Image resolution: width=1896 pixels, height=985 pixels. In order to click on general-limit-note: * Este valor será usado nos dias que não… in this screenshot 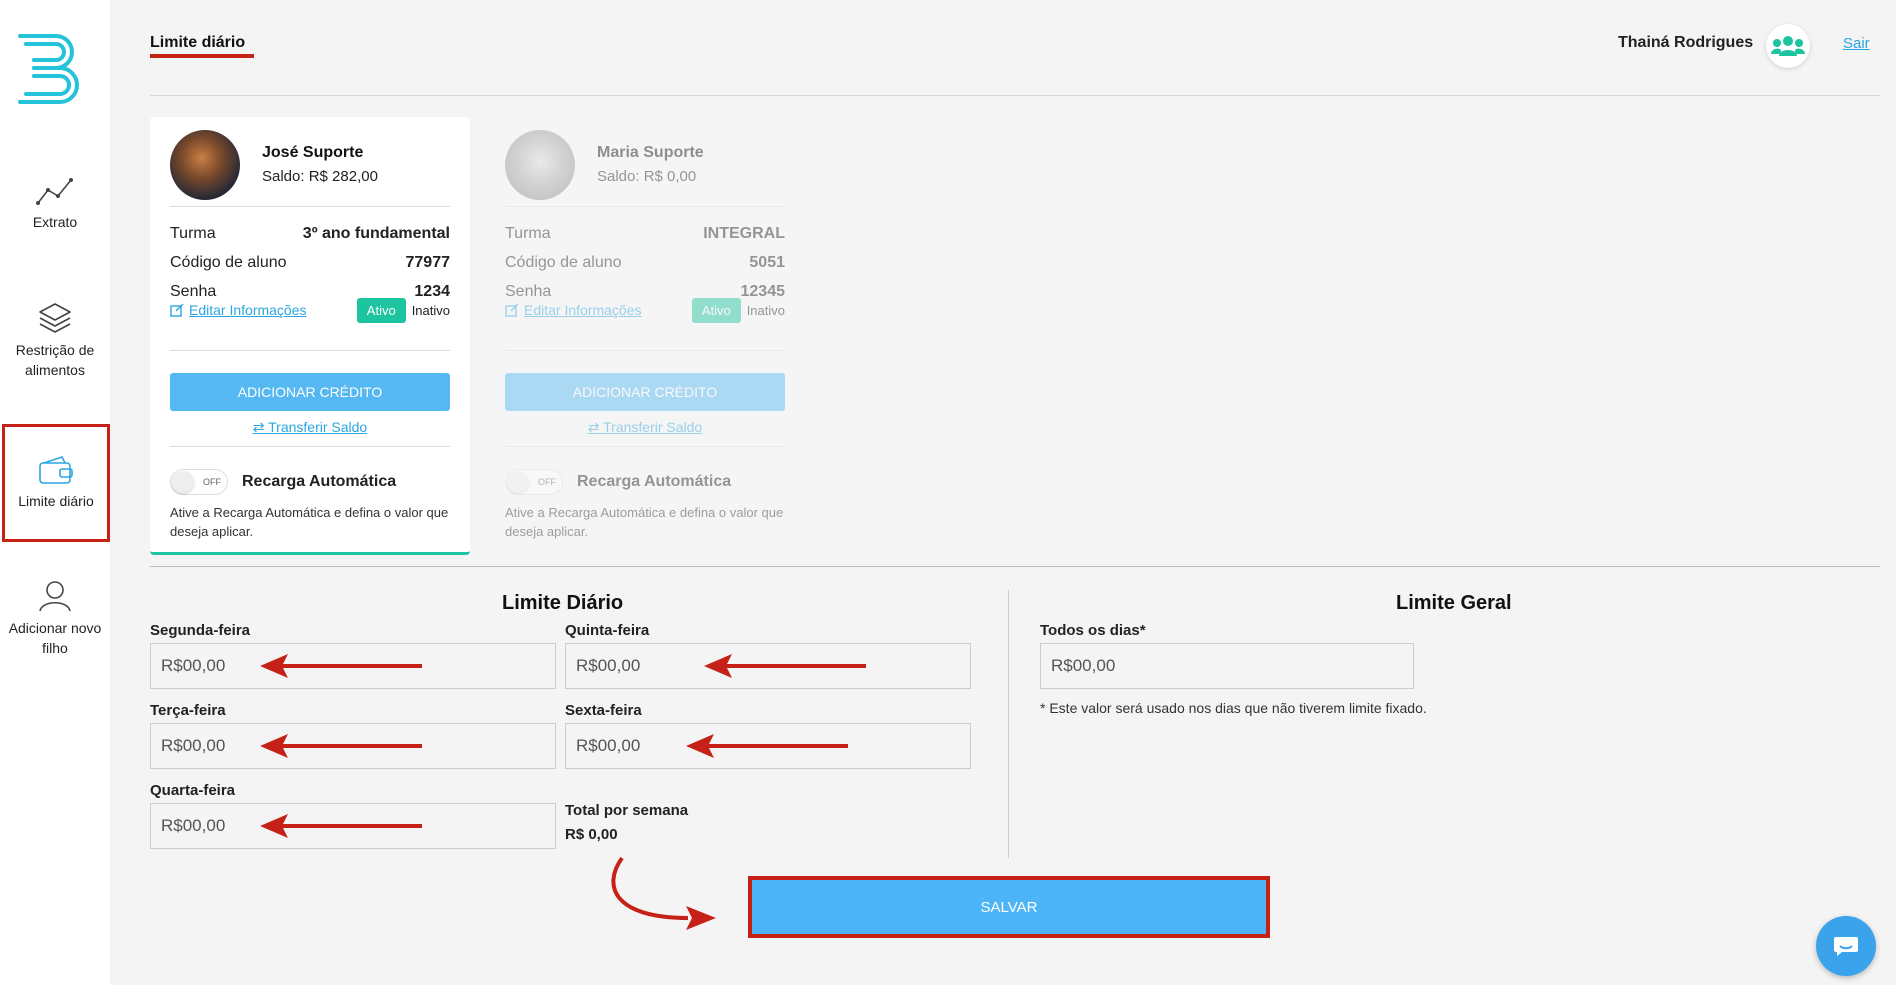, I will do `click(1233, 708)`.